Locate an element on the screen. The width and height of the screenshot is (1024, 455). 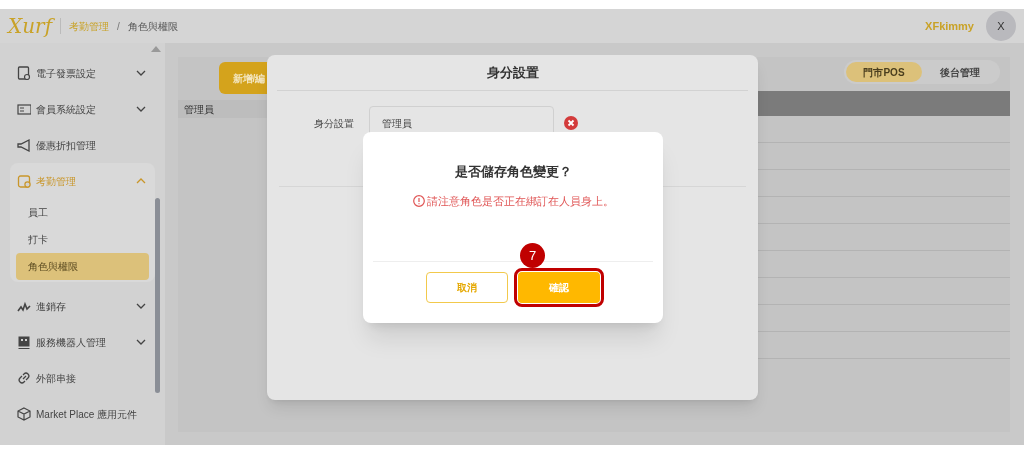
avatar: X is located at coordinates (1001, 26).